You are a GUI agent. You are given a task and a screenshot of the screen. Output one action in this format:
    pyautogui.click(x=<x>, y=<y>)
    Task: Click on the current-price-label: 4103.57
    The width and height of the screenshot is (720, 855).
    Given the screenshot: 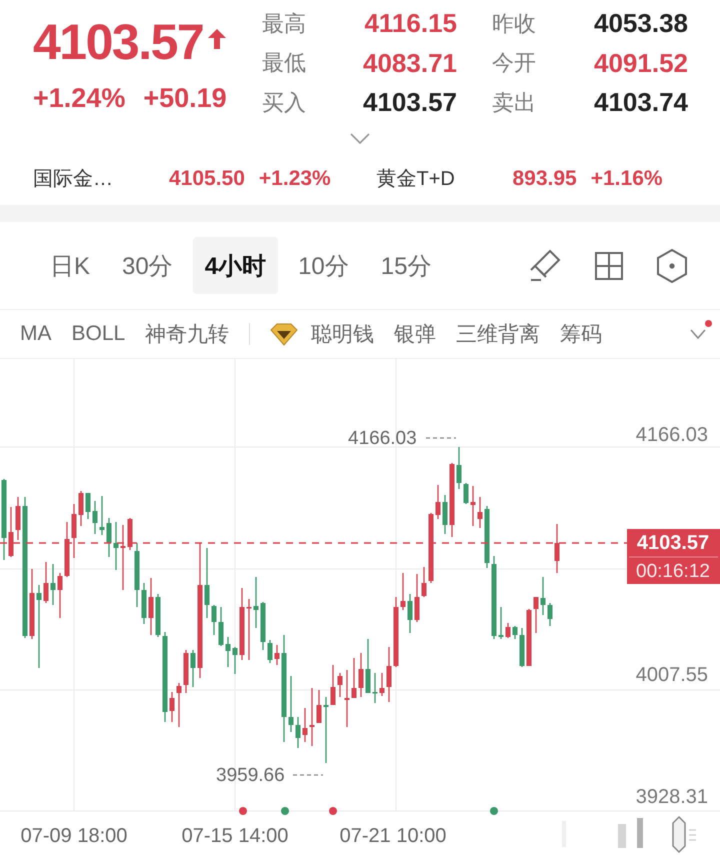 What is the action you would take?
    pyautogui.click(x=673, y=543)
    